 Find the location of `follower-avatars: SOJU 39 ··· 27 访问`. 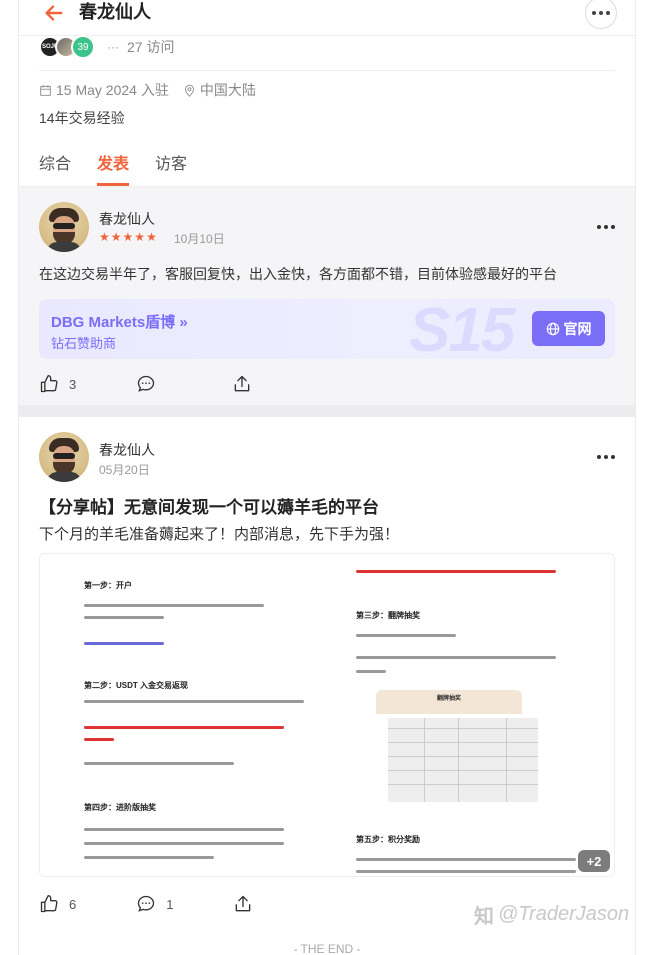

follower-avatars: SOJU 39 ··· 27 访问 is located at coordinates (107, 47).